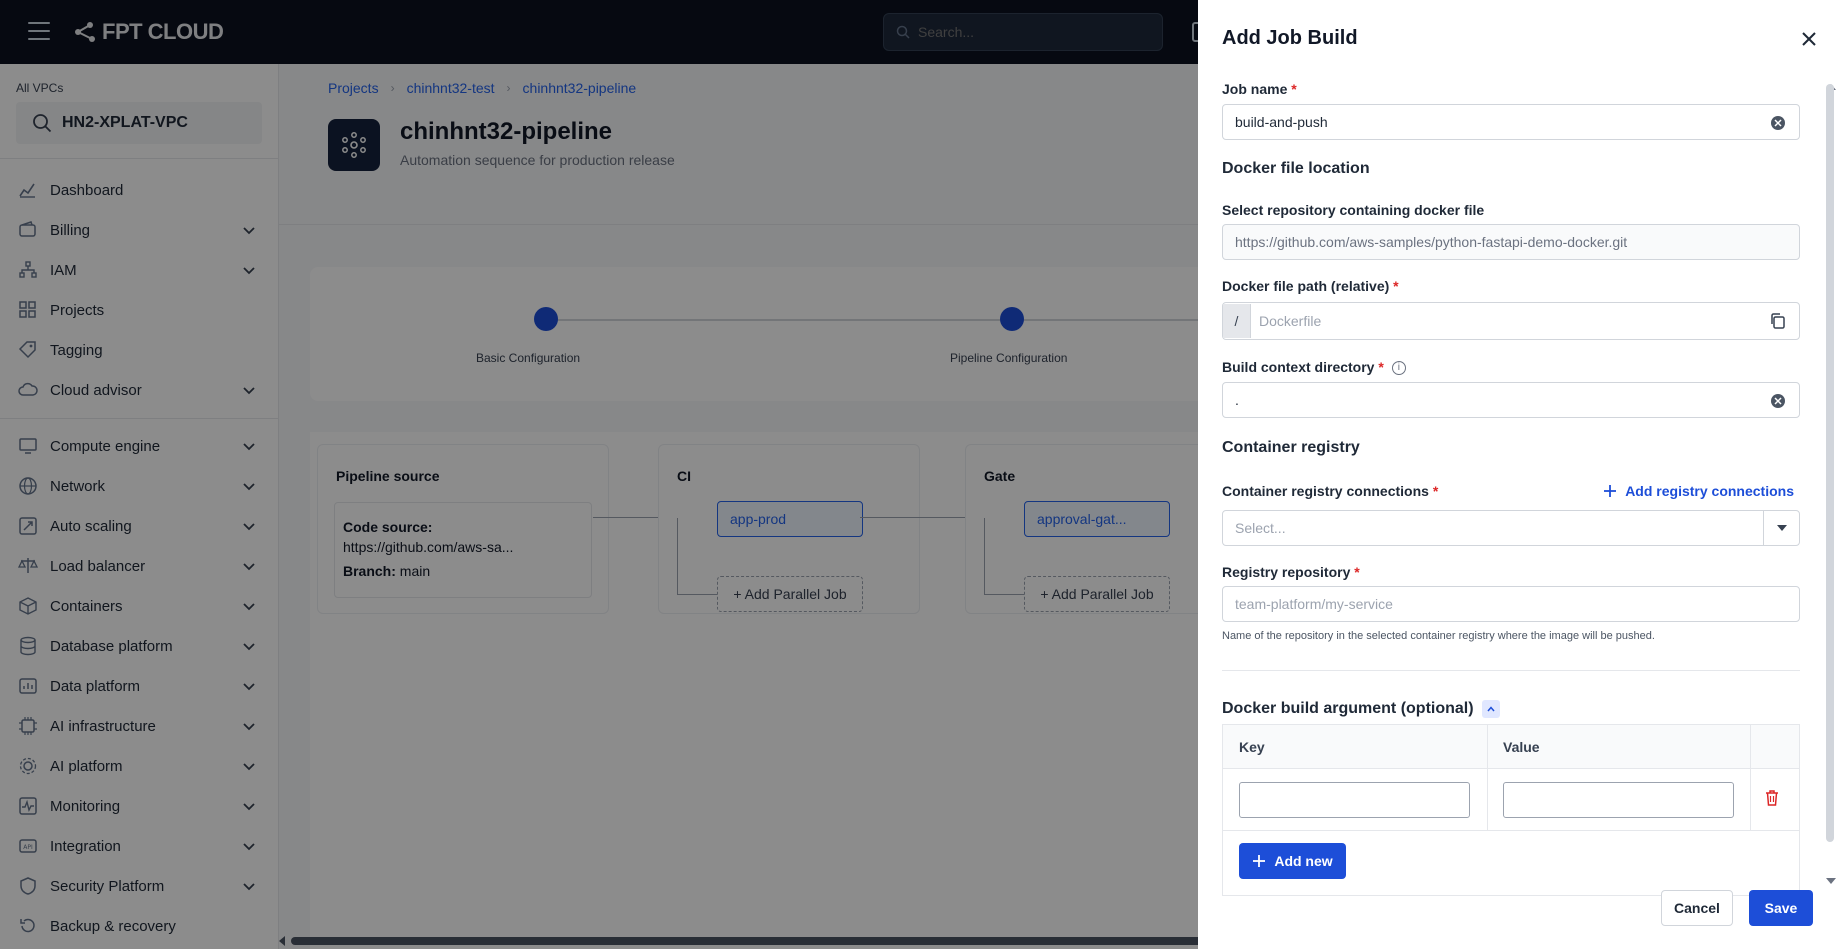  I want to click on build-arg-key-input, so click(1354, 800).